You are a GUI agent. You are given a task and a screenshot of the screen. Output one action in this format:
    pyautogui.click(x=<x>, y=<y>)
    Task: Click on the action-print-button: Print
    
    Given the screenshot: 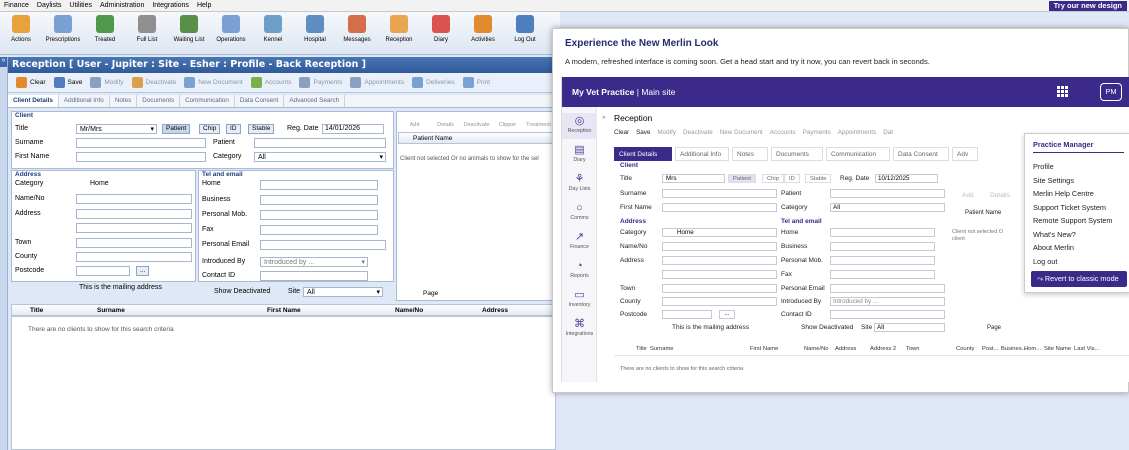 What is the action you would take?
    pyautogui.click(x=476, y=82)
    